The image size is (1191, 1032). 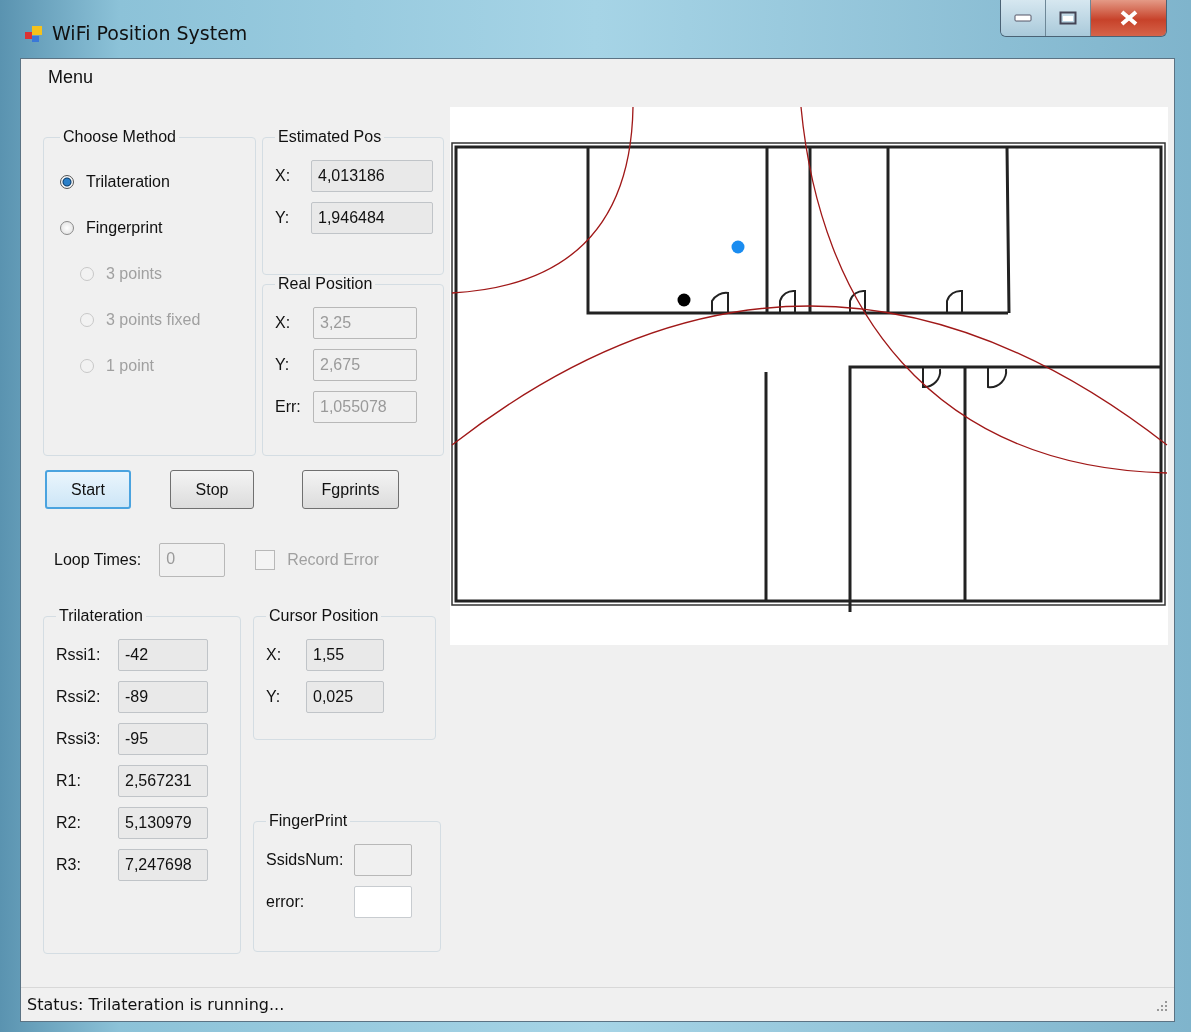 I want to click on field-label: Rssi1:, so click(x=79, y=655).